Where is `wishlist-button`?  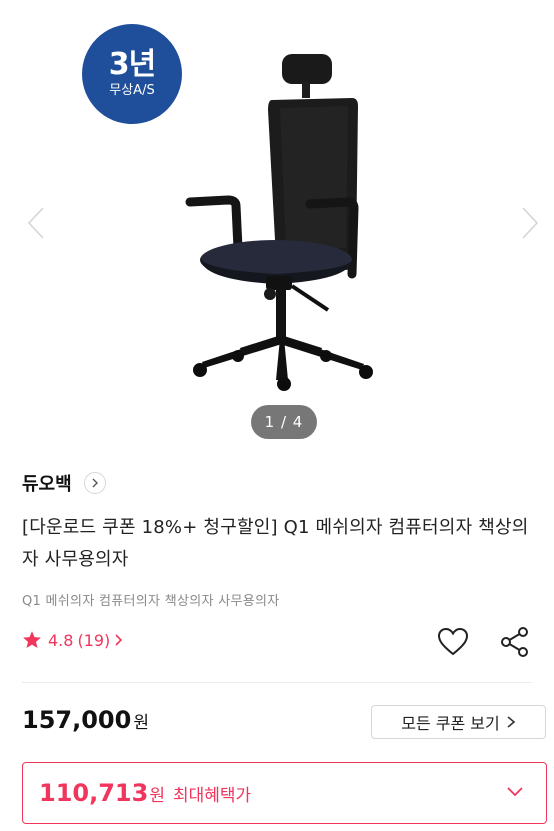
wishlist-button is located at coordinates (453, 642).